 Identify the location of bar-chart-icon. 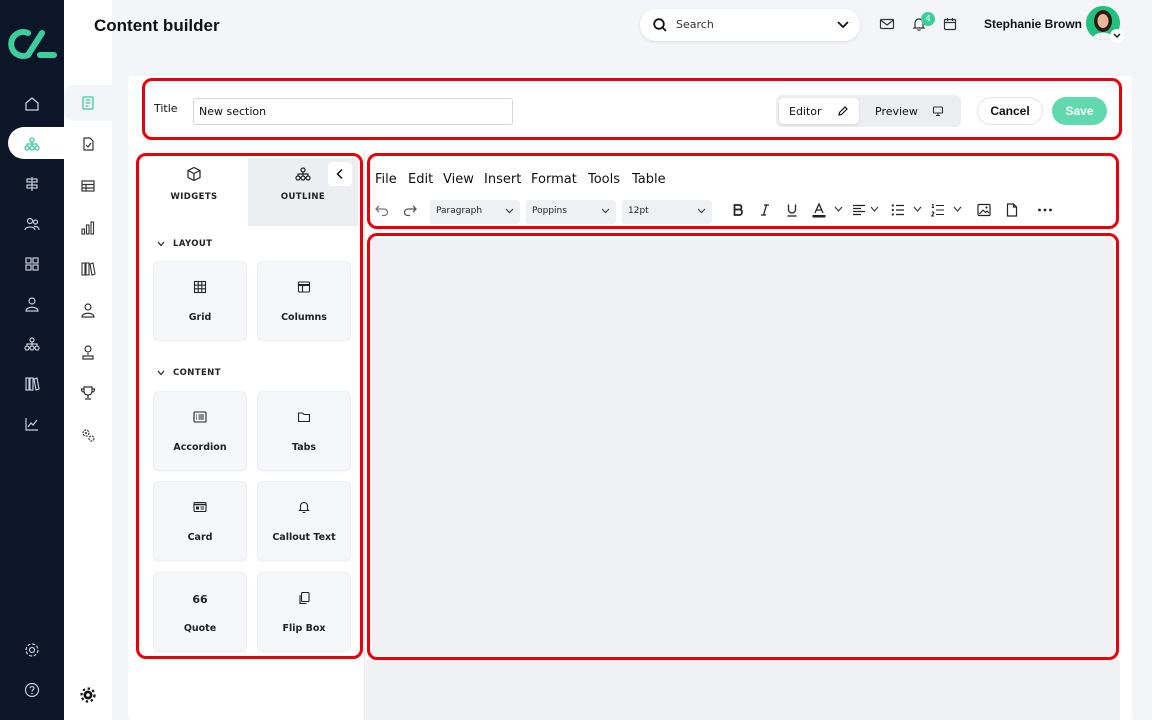
(88, 228).